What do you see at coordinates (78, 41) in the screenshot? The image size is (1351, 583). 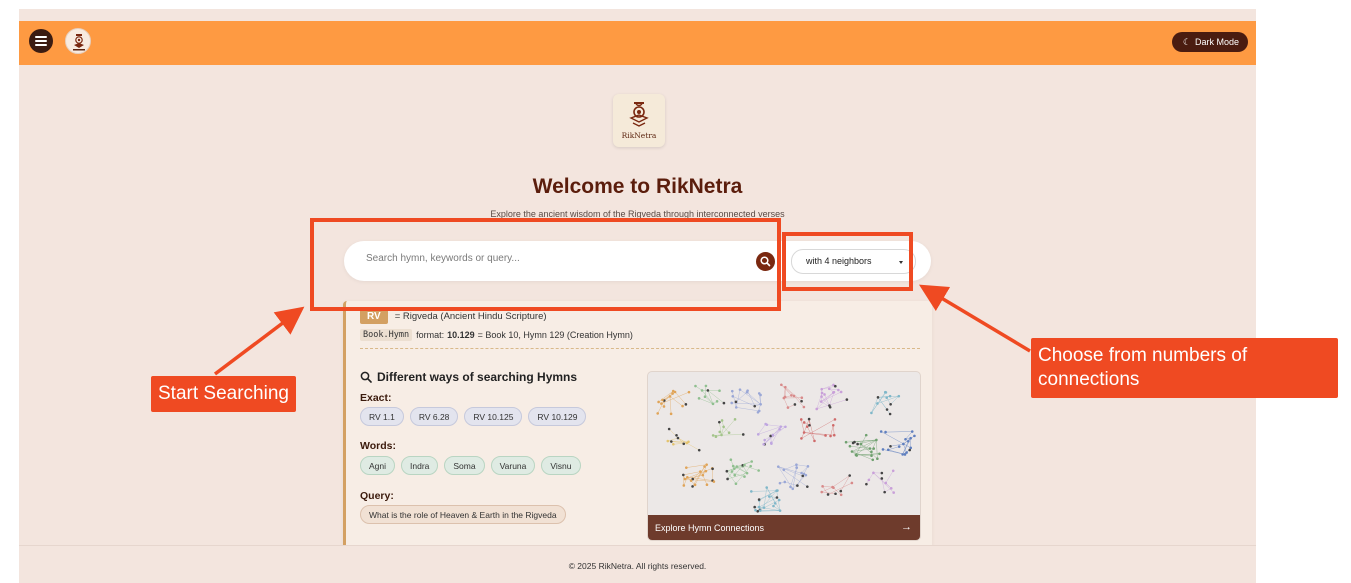 I see `riknetra-logo-icon` at bounding box center [78, 41].